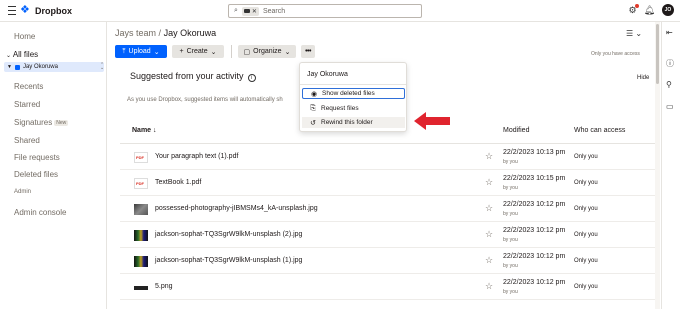  I want to click on info-icon: ⓘ, so click(670, 63).